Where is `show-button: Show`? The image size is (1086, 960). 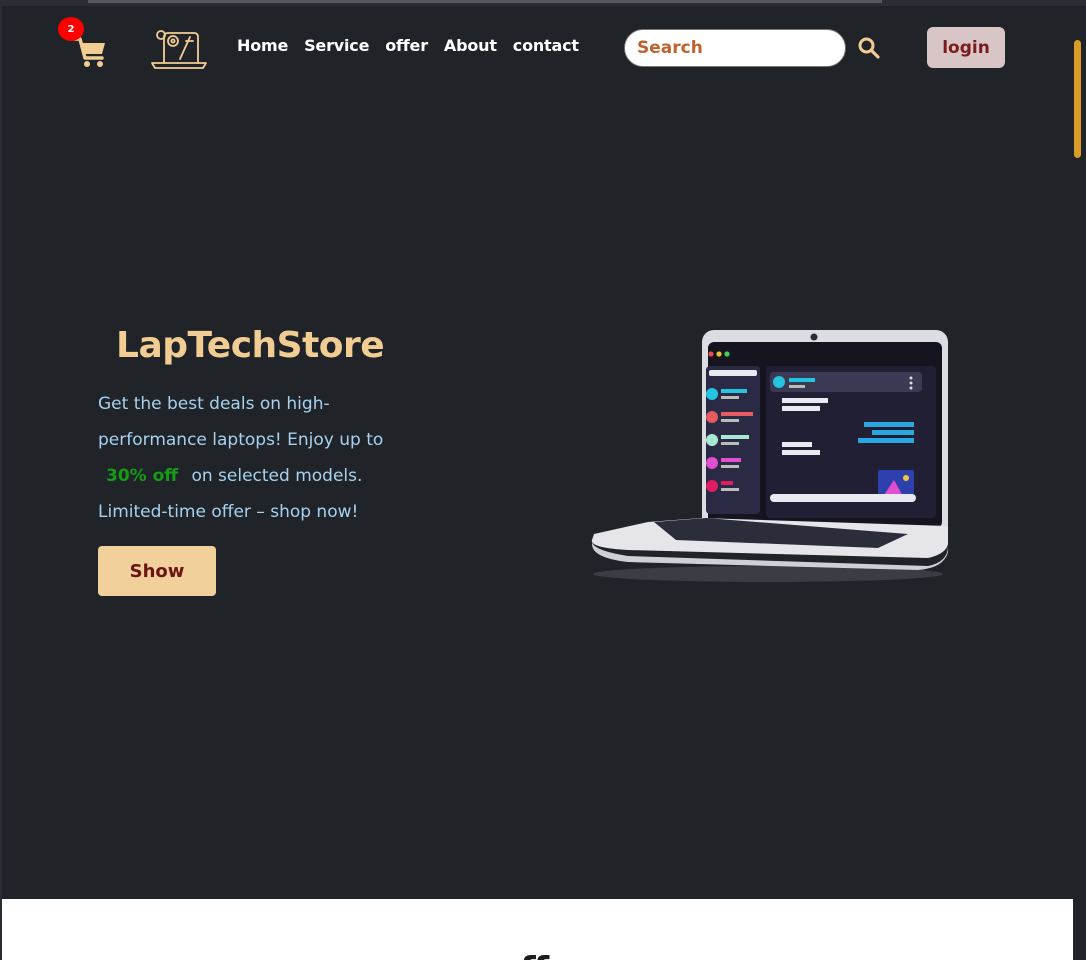
show-button: Show is located at coordinates (157, 571).